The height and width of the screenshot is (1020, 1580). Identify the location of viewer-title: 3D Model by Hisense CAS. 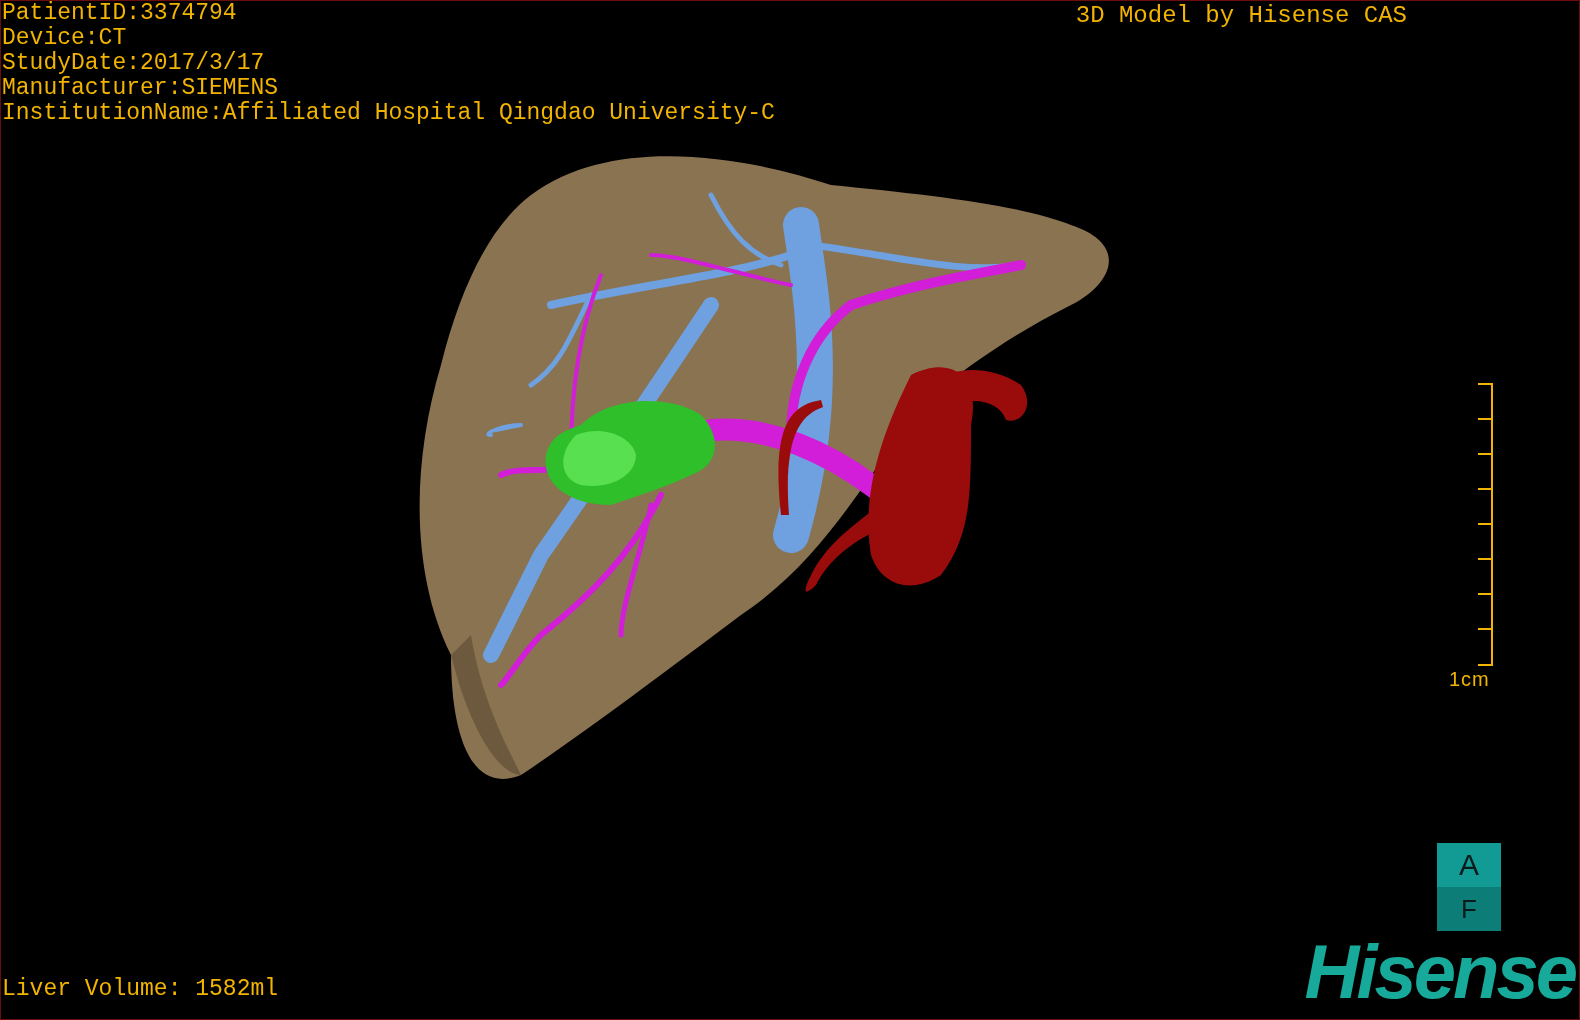
(1241, 16).